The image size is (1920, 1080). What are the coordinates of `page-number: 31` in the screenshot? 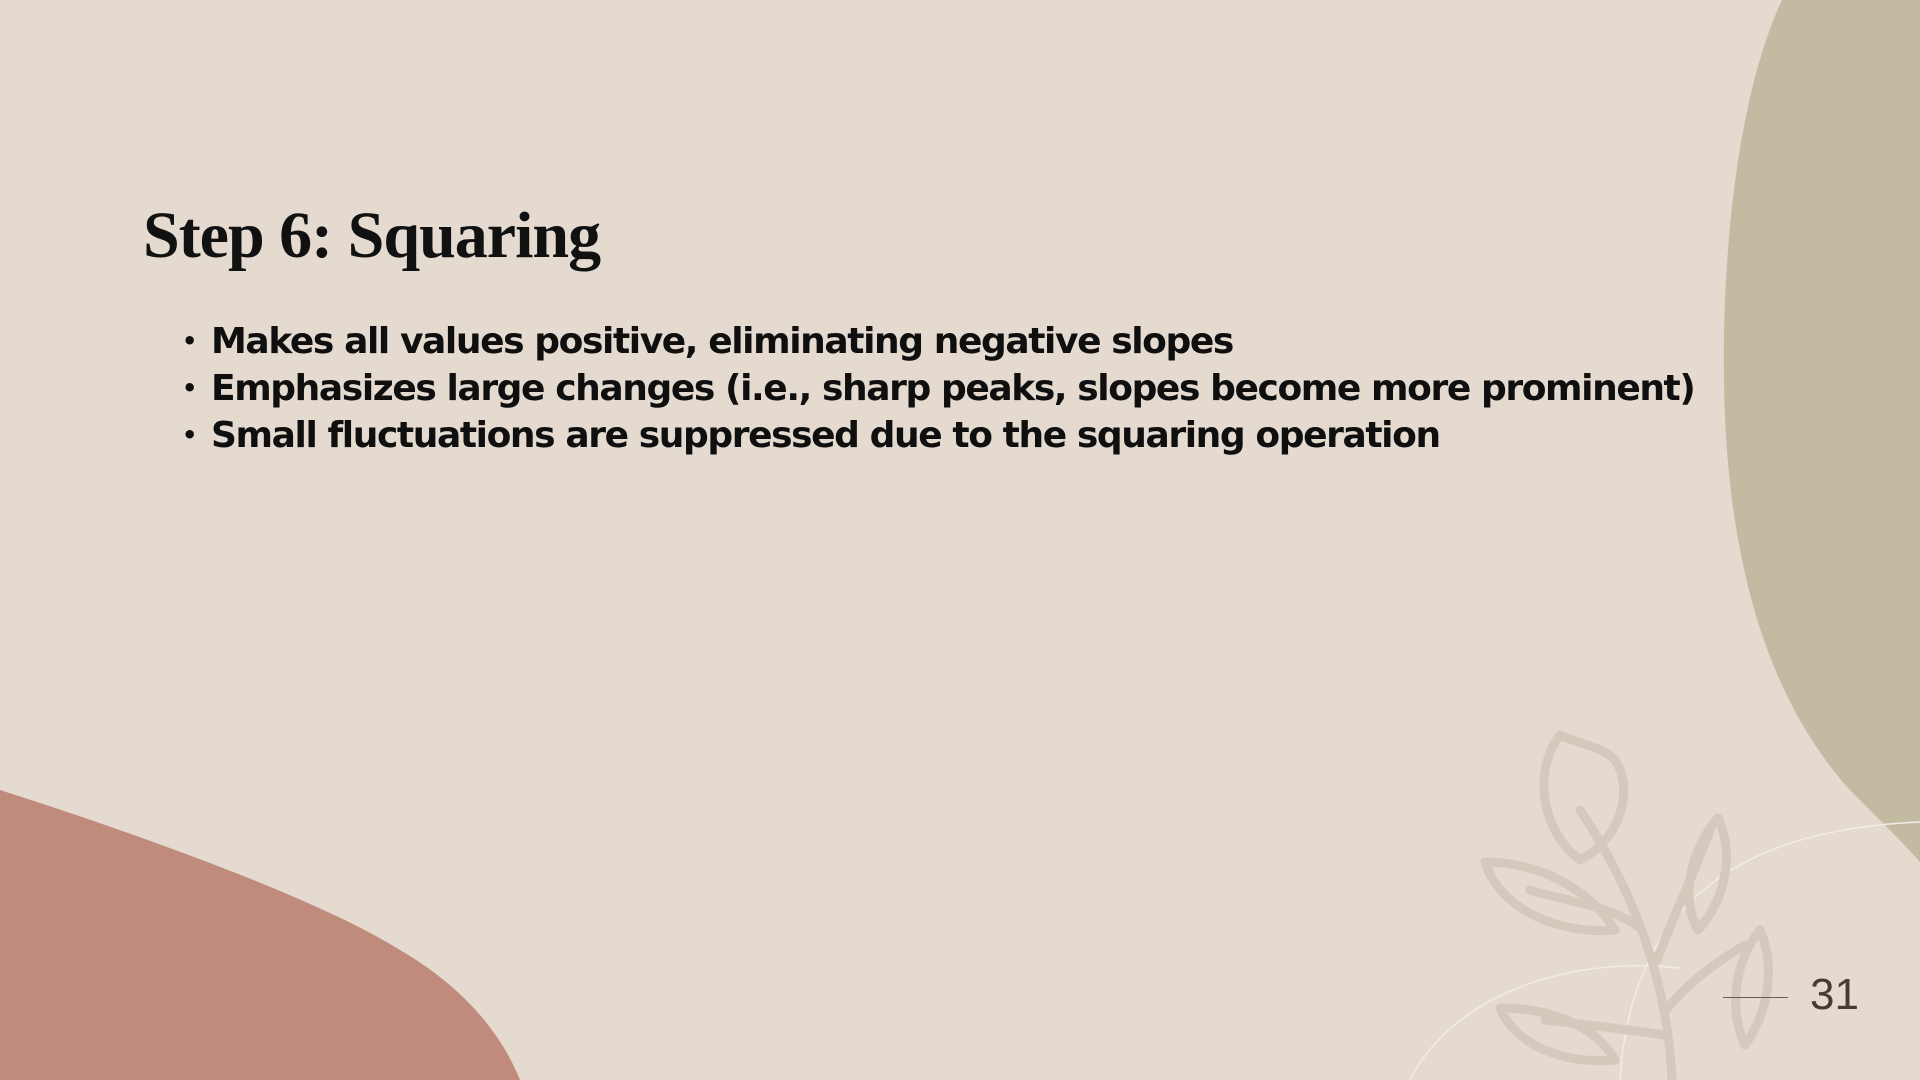 It's located at (1834, 994).